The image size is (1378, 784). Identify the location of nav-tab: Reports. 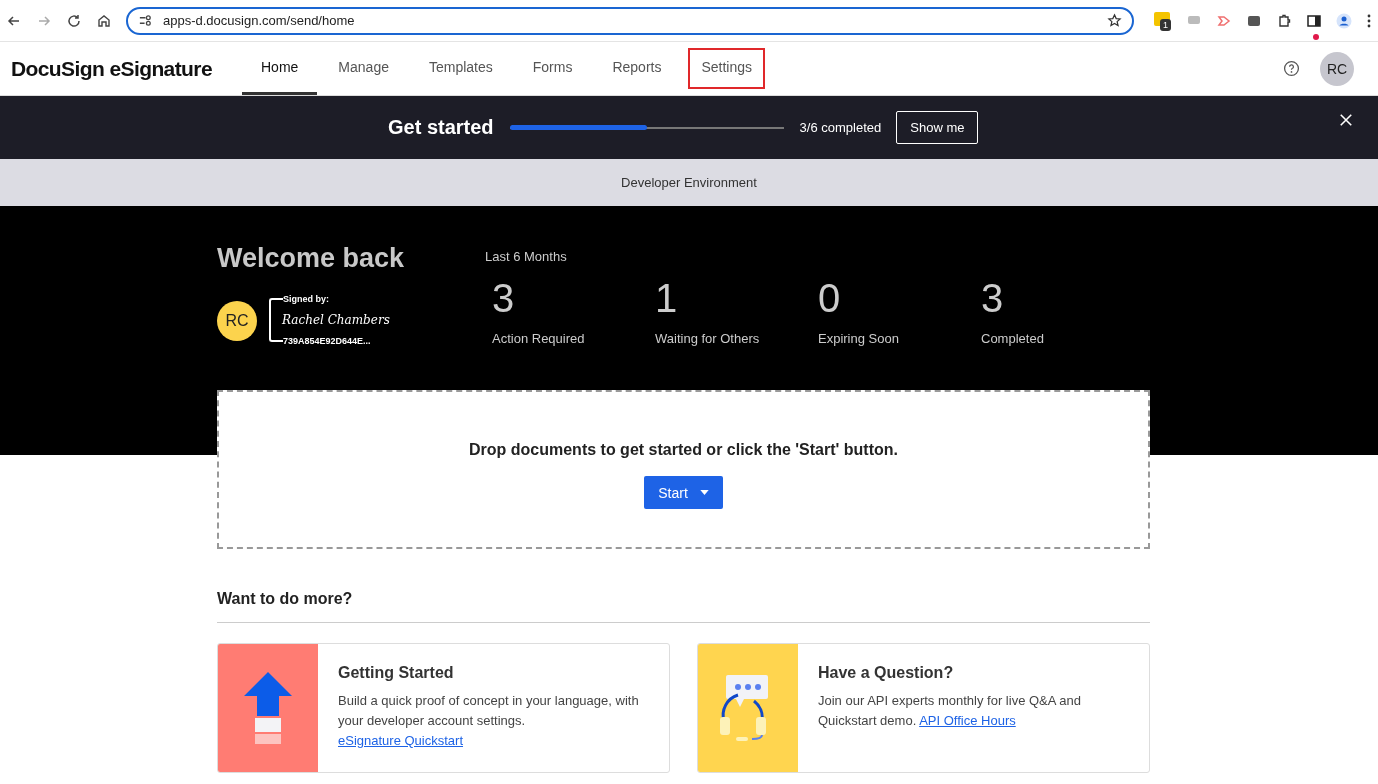
(637, 68).